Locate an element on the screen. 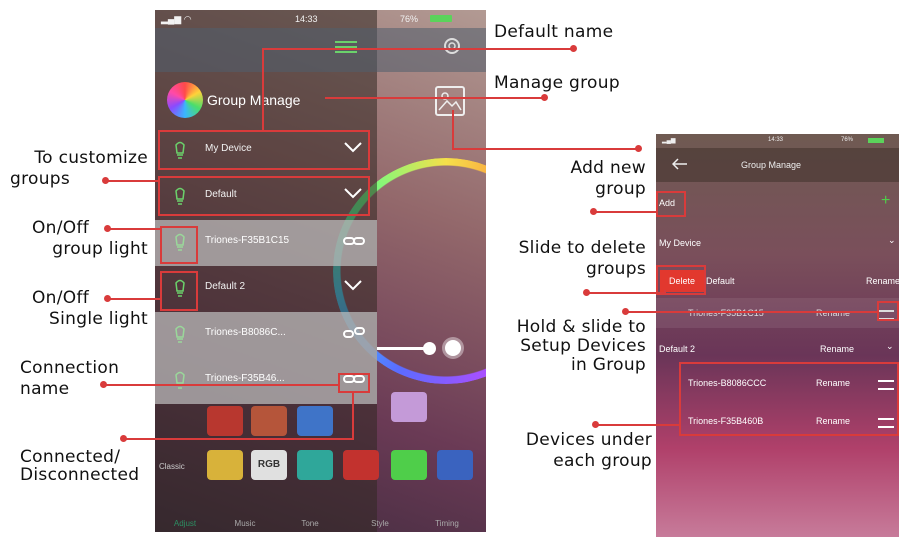 The image size is (899, 537). callout-to-customize: To customize groups is located at coordinates (74, 169).